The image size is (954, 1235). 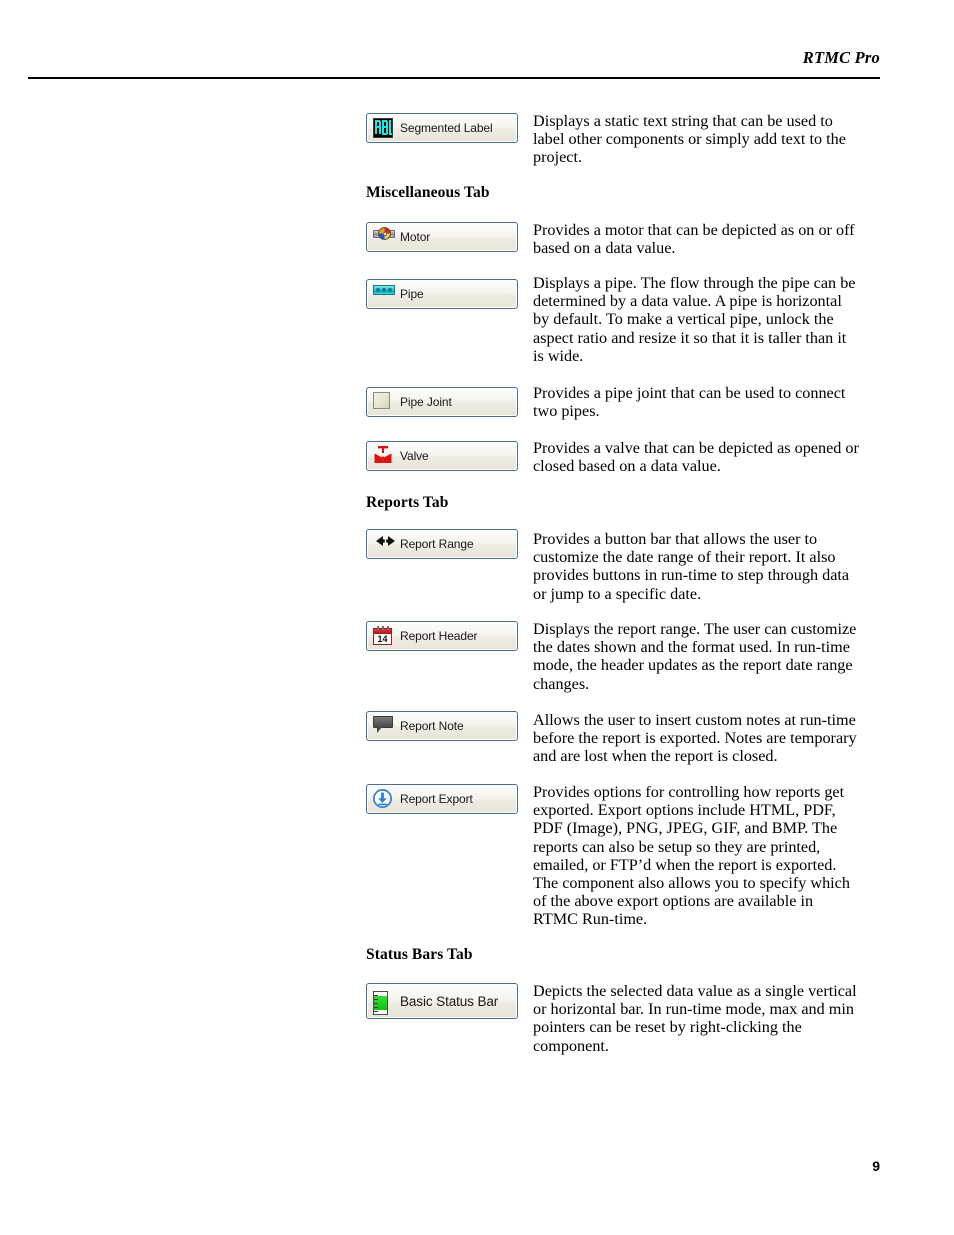 I want to click on valve-icon-svg, so click(x=383, y=454).